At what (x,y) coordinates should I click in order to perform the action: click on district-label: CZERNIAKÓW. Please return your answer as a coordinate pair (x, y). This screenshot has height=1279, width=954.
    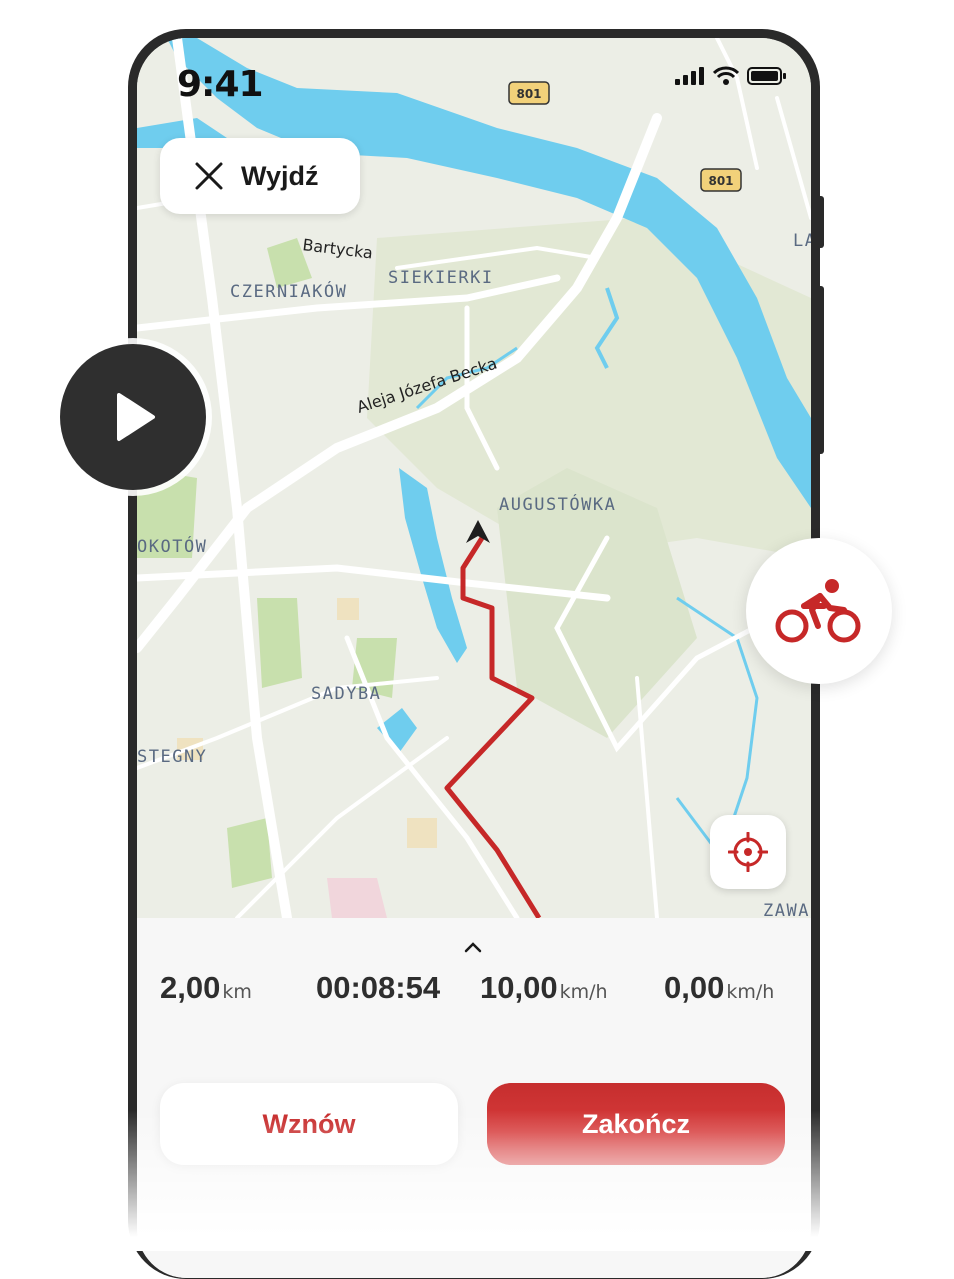
    Looking at the image, I should click on (288, 291).